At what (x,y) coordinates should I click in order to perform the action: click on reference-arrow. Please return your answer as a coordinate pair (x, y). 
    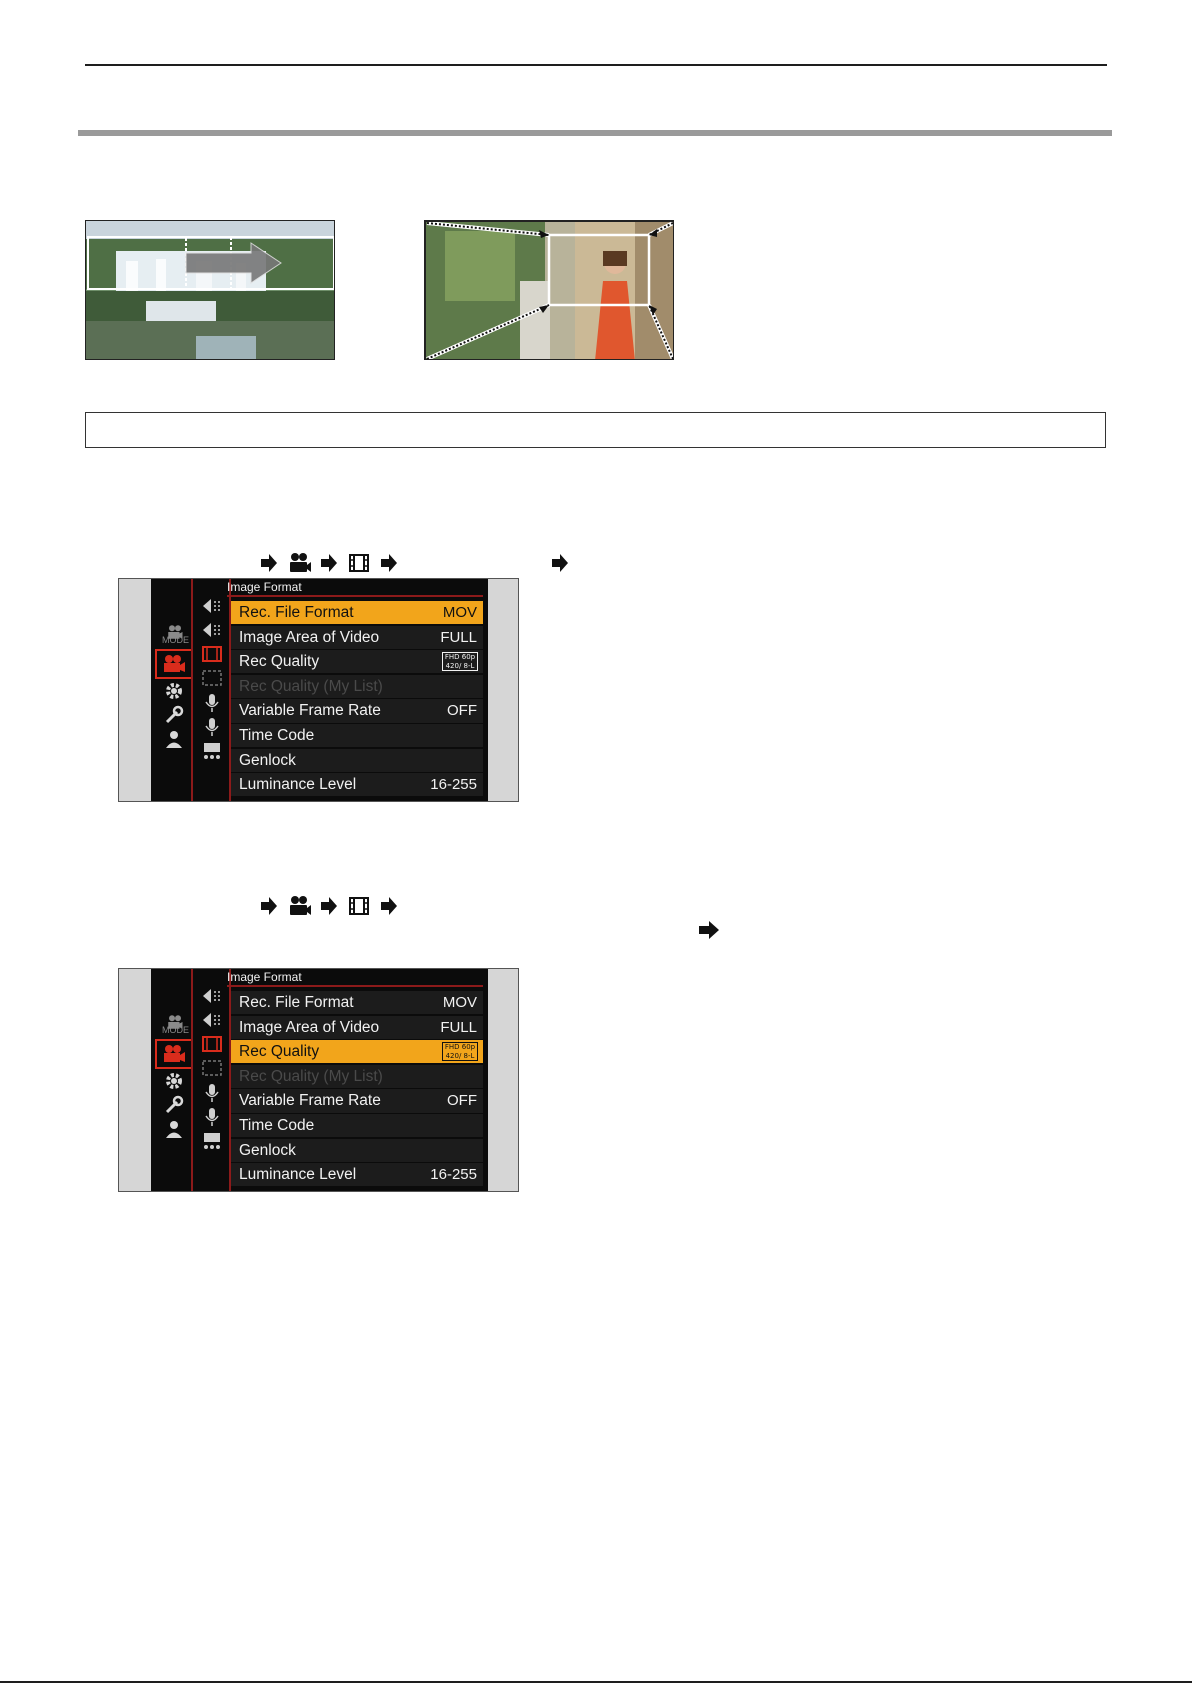
    Looking at the image, I should click on (710, 930).